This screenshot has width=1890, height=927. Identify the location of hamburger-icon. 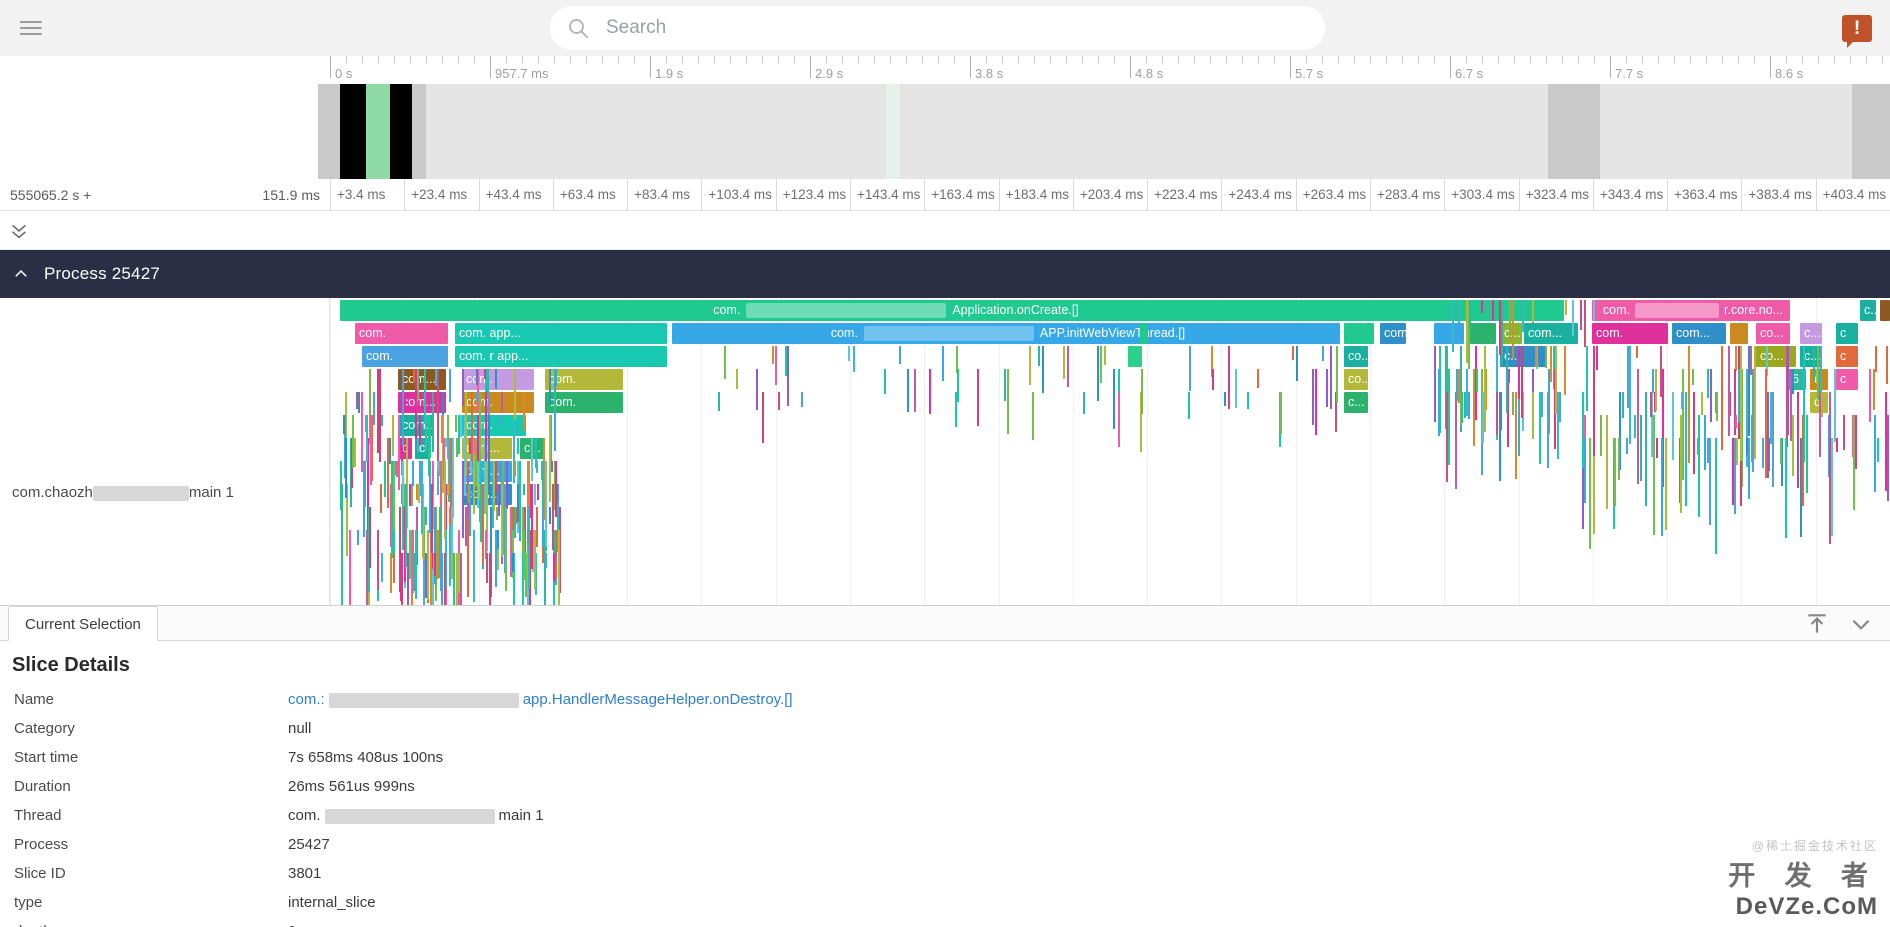
(31, 28).